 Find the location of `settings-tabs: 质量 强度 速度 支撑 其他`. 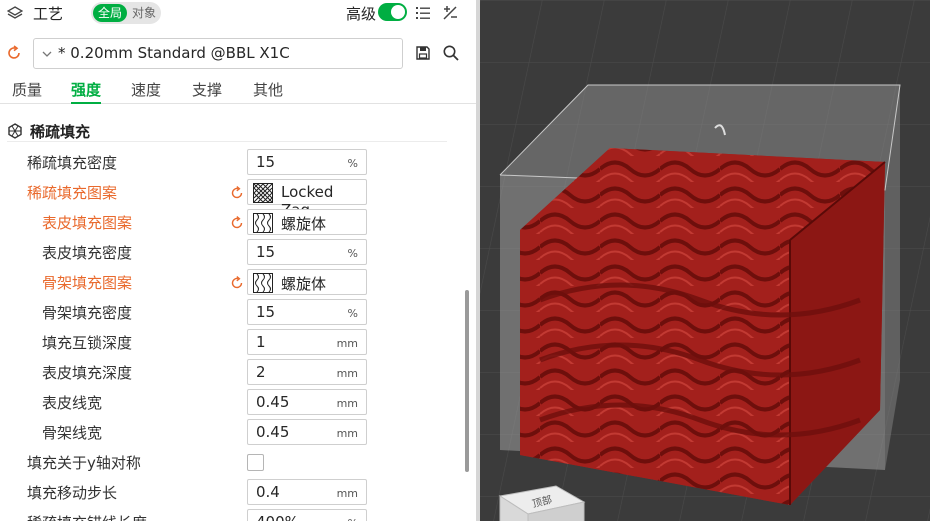

settings-tabs: 质量 强度 速度 支撑 其他 is located at coordinates (238, 90).